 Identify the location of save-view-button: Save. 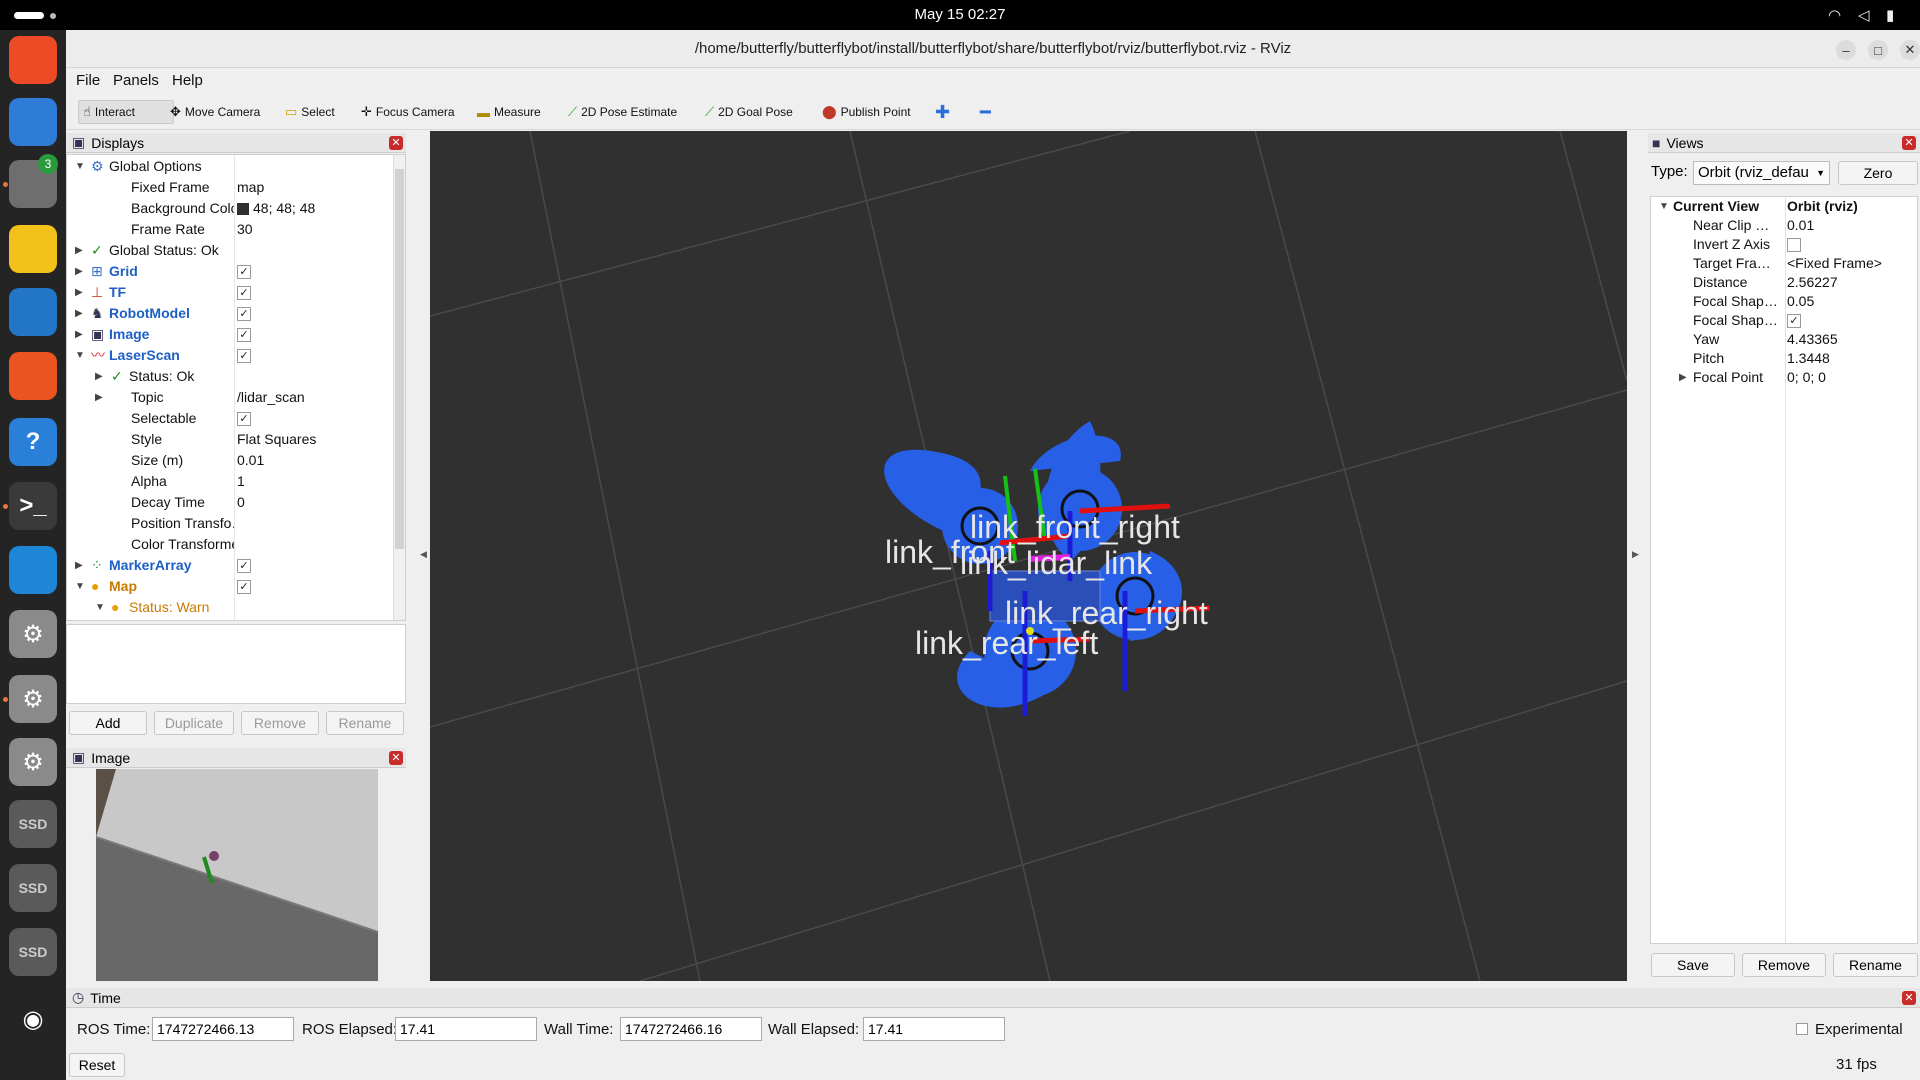
(1693, 965).